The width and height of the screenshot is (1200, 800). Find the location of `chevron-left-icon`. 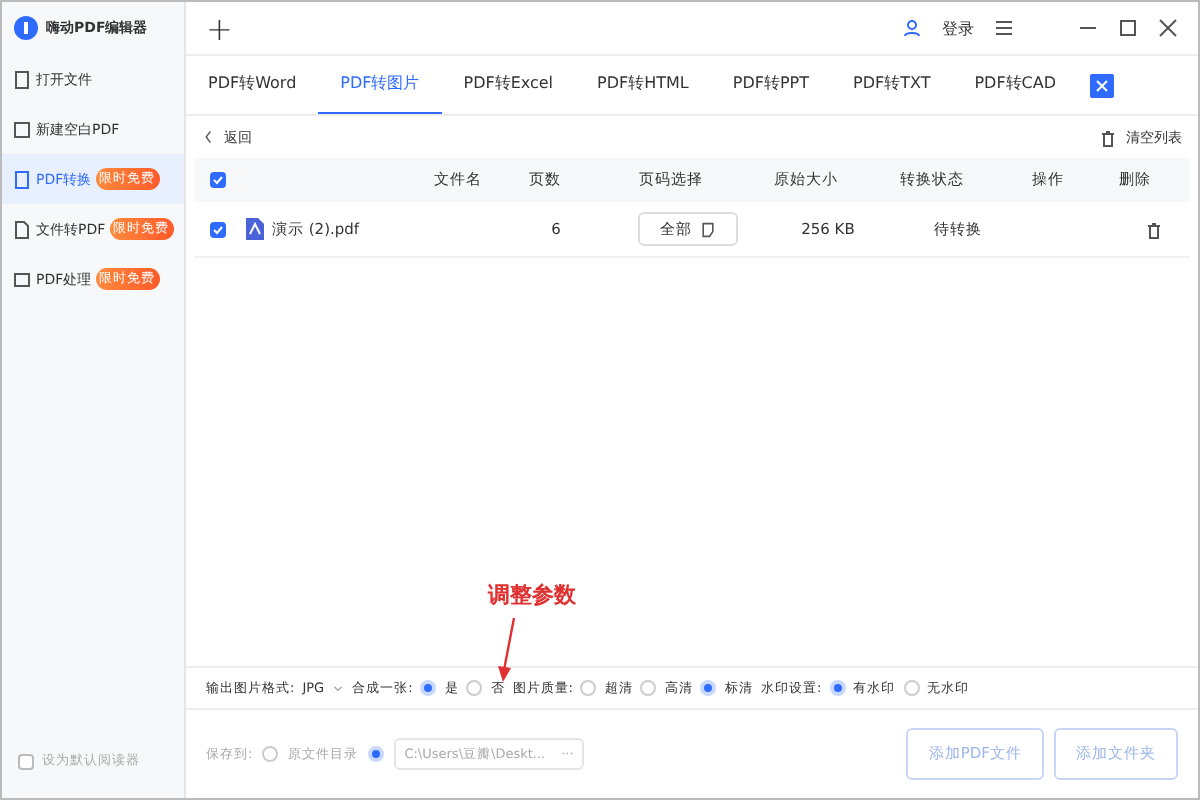

chevron-left-icon is located at coordinates (209, 137).